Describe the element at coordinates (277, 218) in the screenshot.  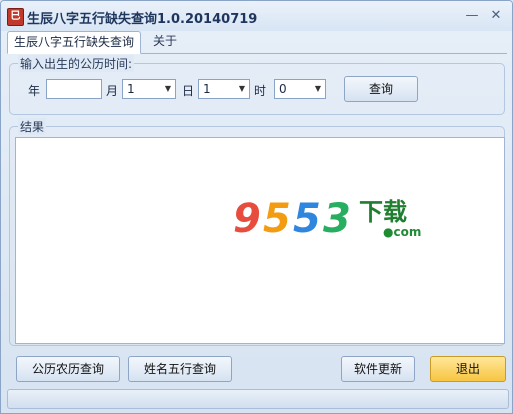
I see `watermark-digit-2: 5` at that location.